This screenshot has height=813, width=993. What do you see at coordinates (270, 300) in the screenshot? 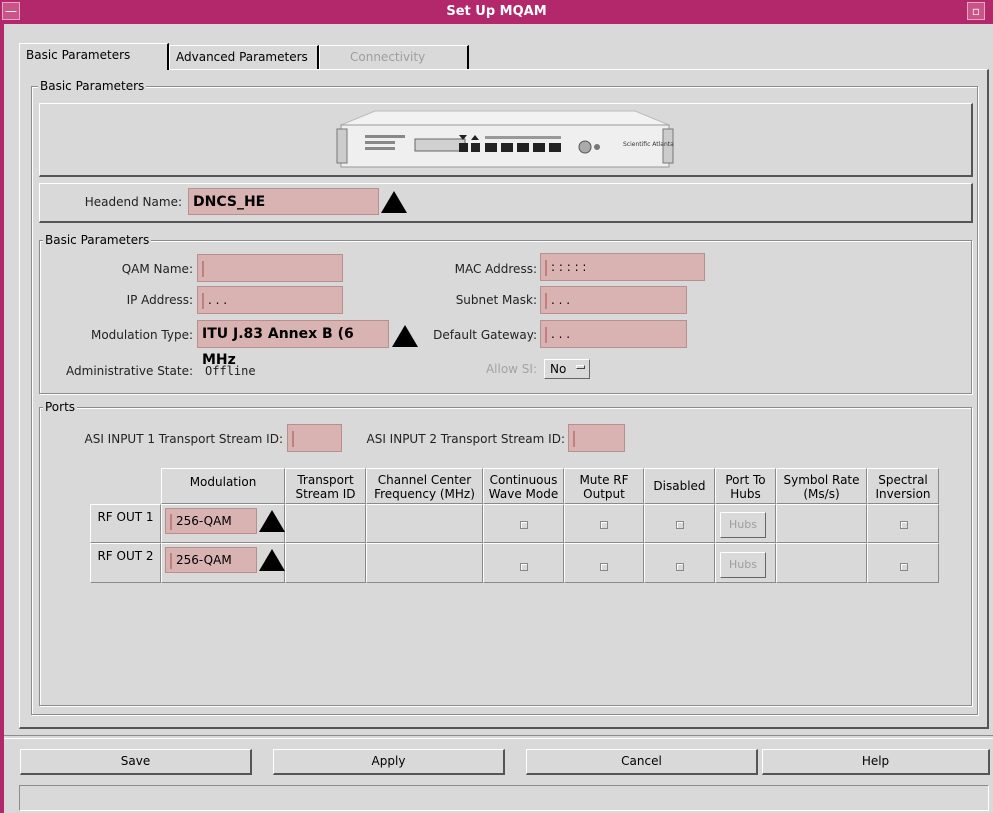
I see `ip-address-input: . . .` at bounding box center [270, 300].